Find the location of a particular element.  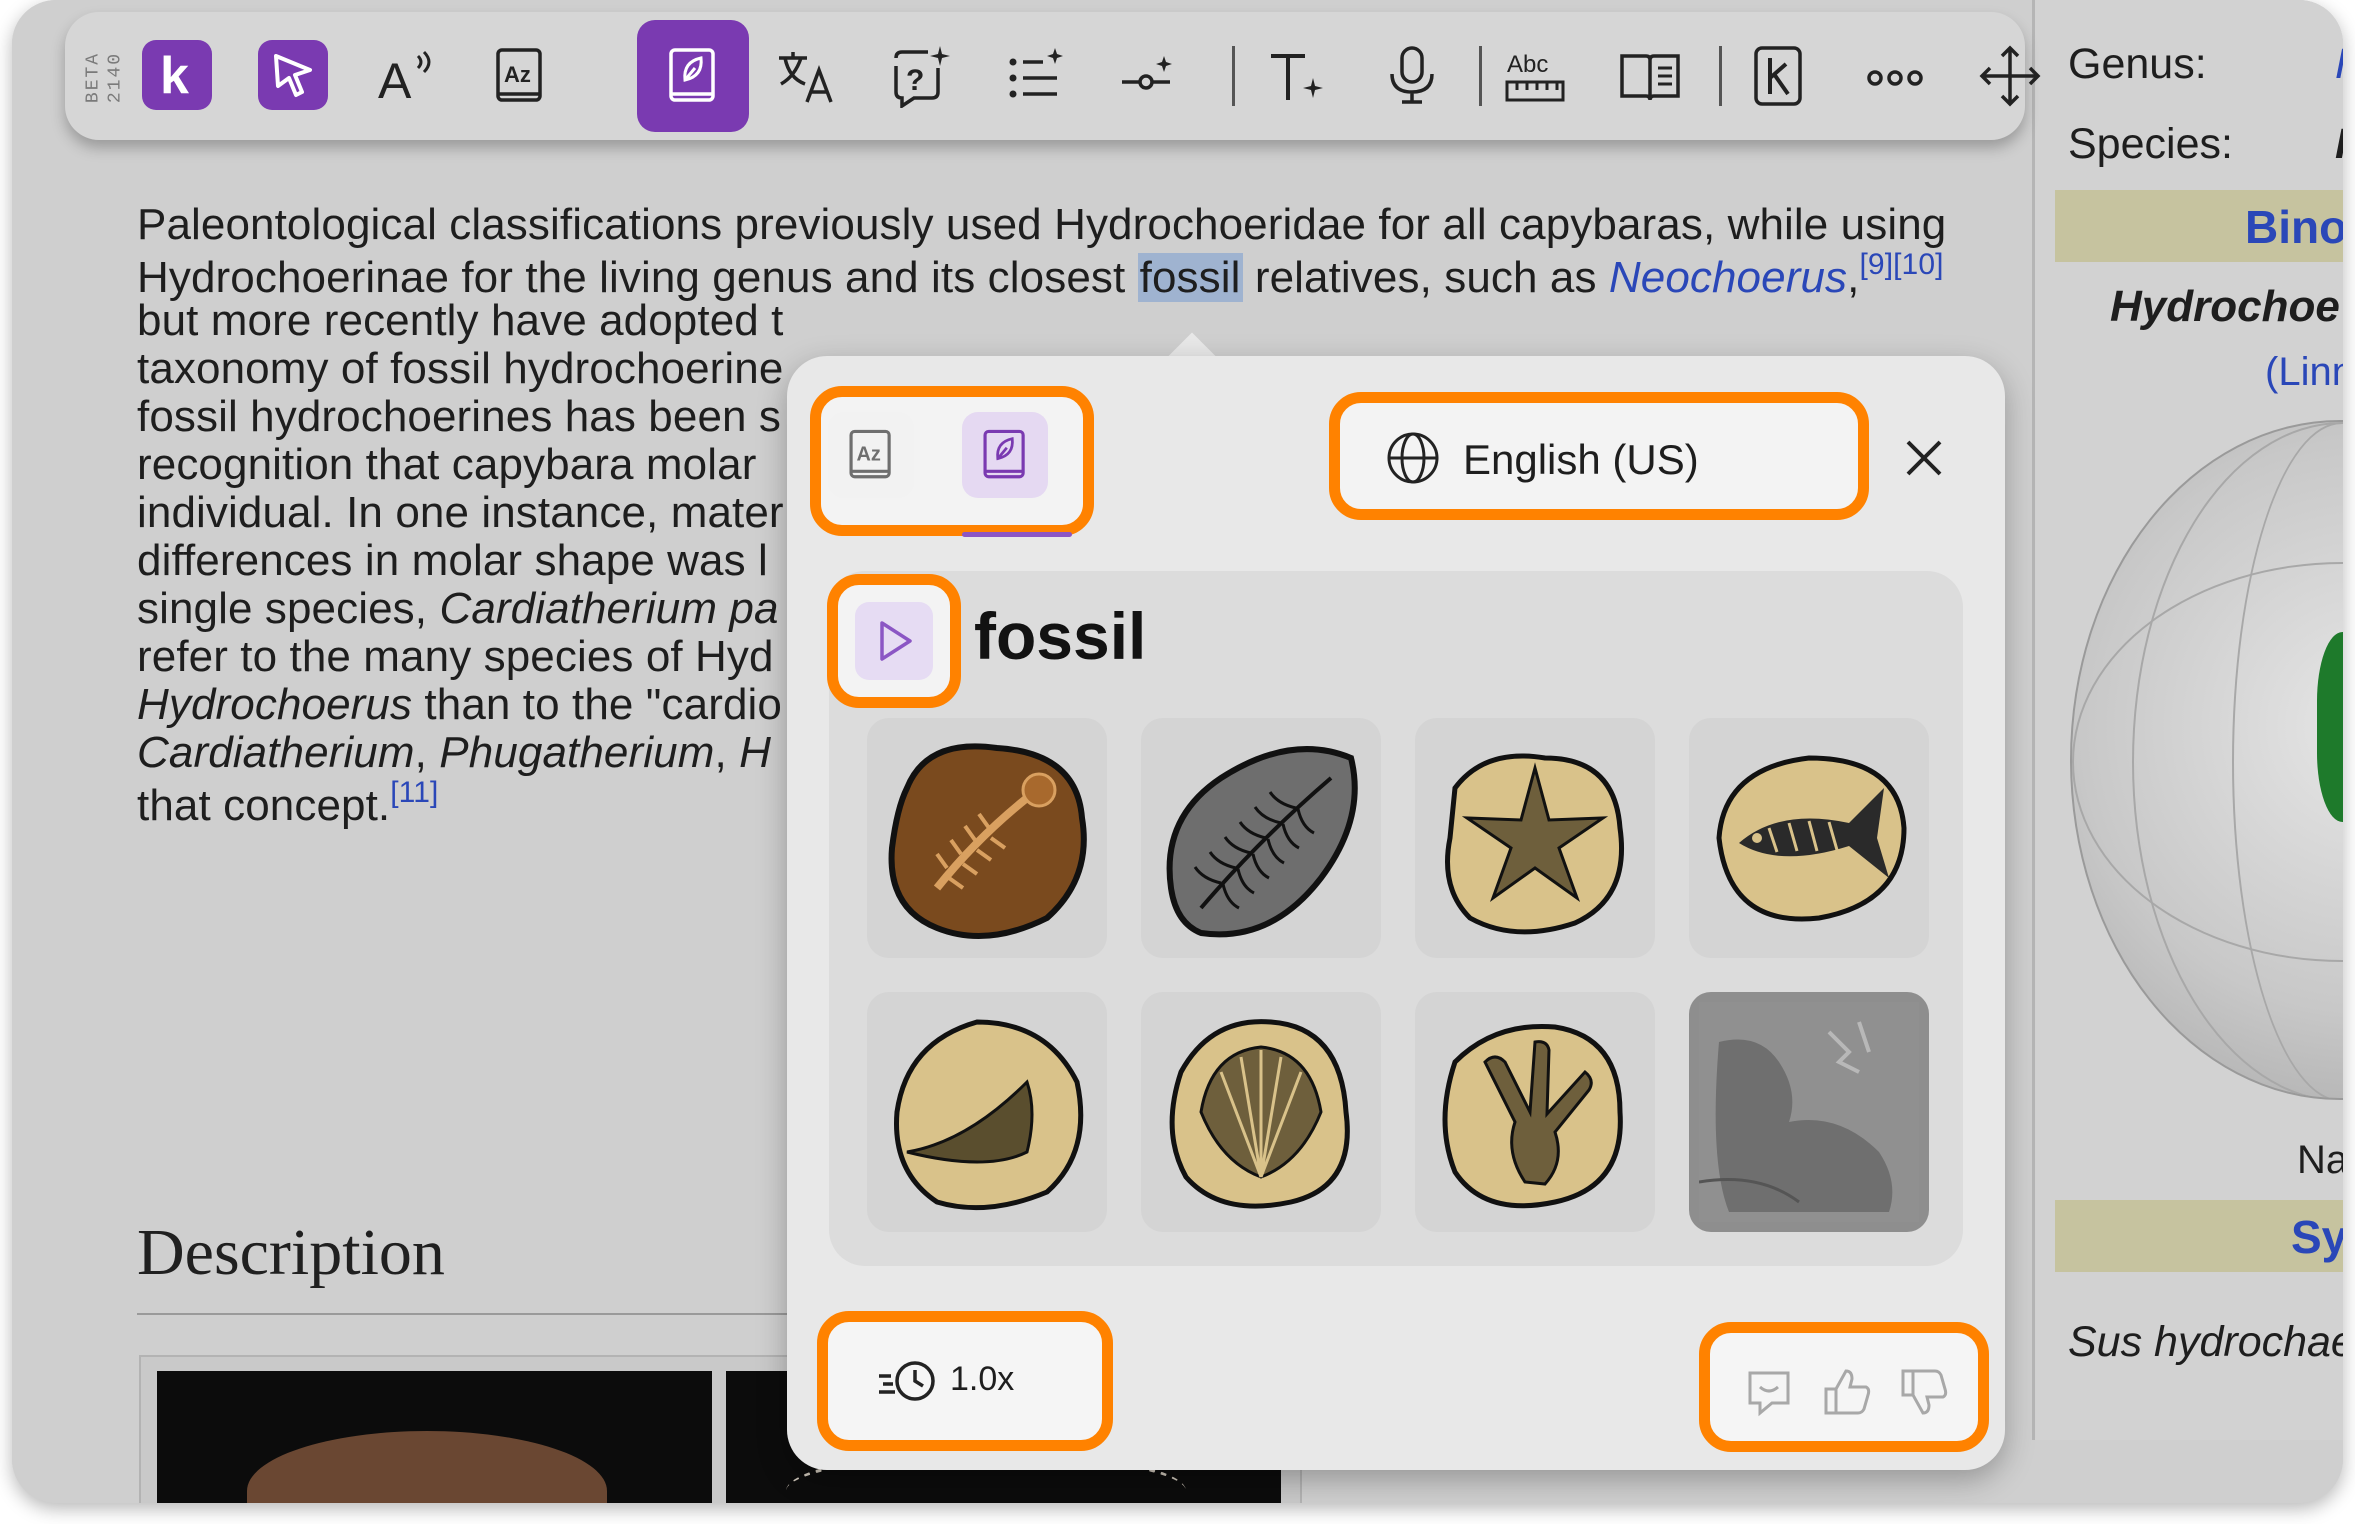

beta-badge: BETA 2140 is located at coordinates (104, 77).